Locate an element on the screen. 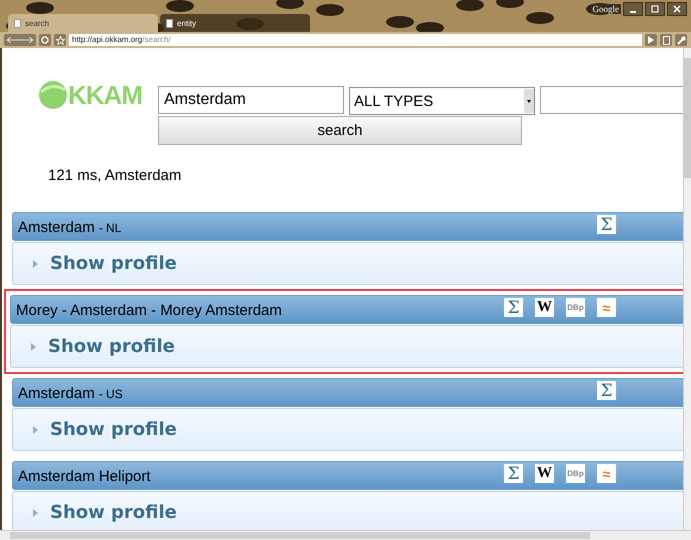  back-forward-icon is located at coordinates (20, 40).